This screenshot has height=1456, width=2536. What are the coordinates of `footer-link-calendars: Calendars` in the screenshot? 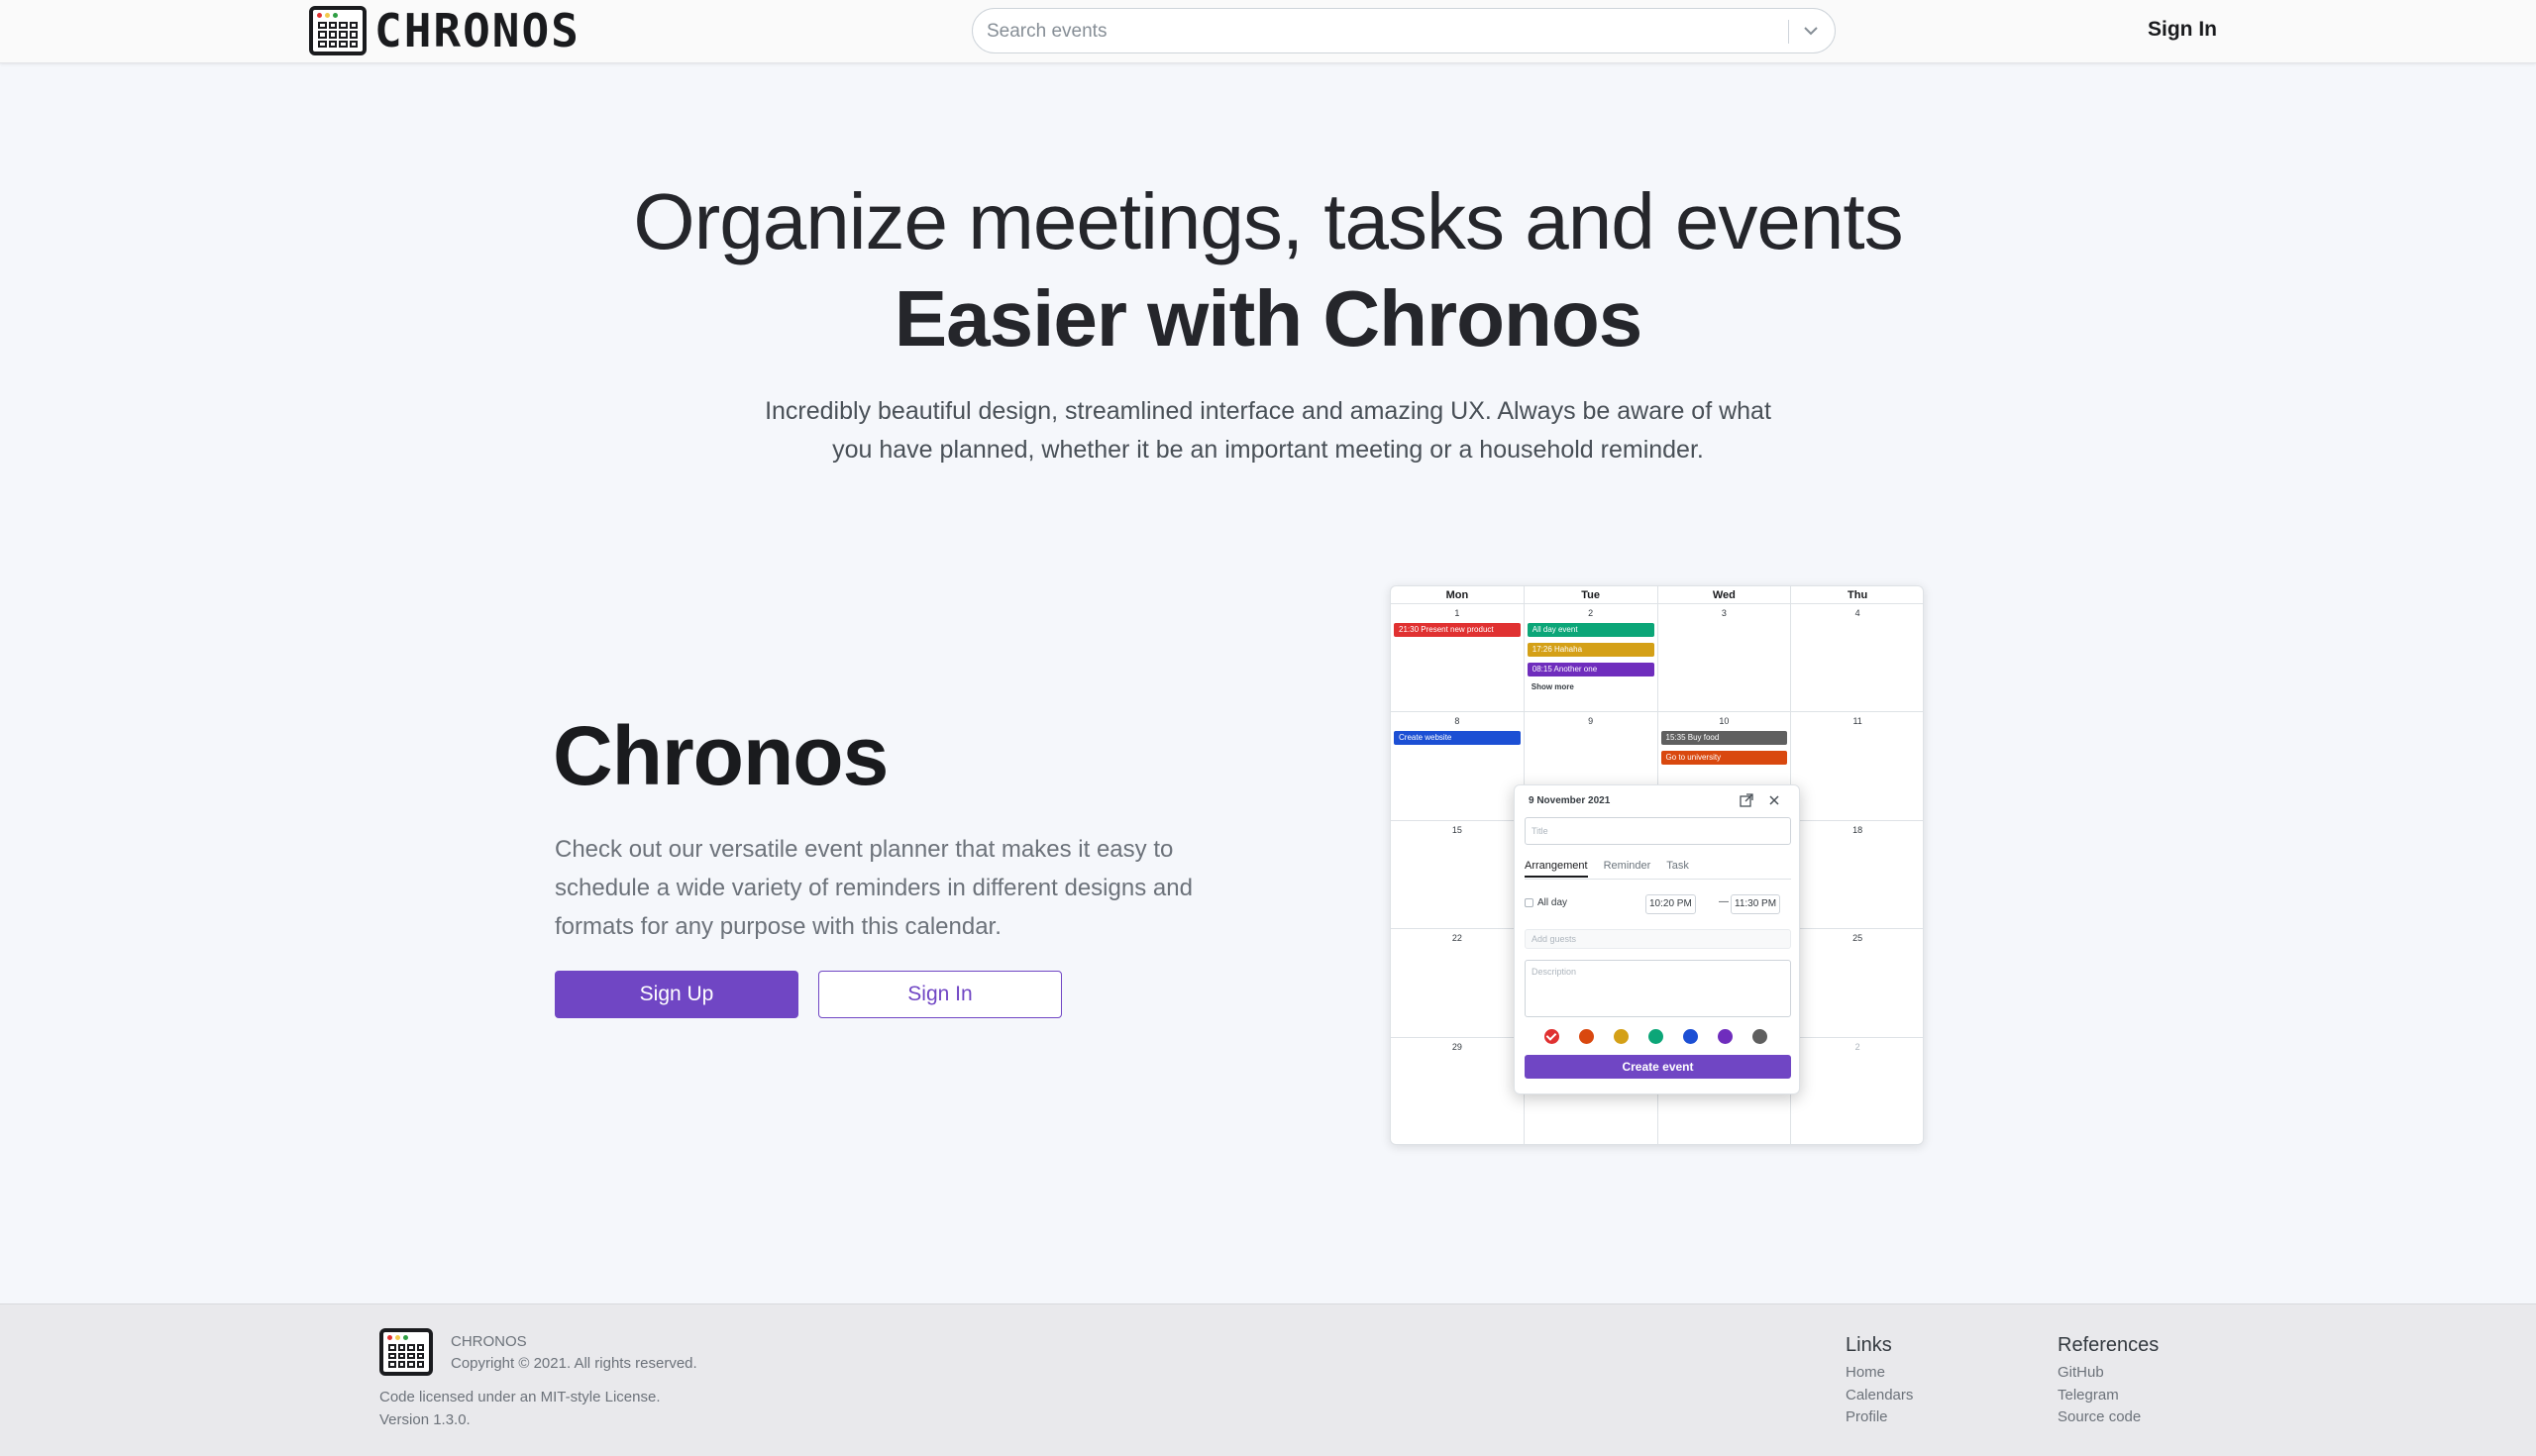 It's located at (1879, 1395).